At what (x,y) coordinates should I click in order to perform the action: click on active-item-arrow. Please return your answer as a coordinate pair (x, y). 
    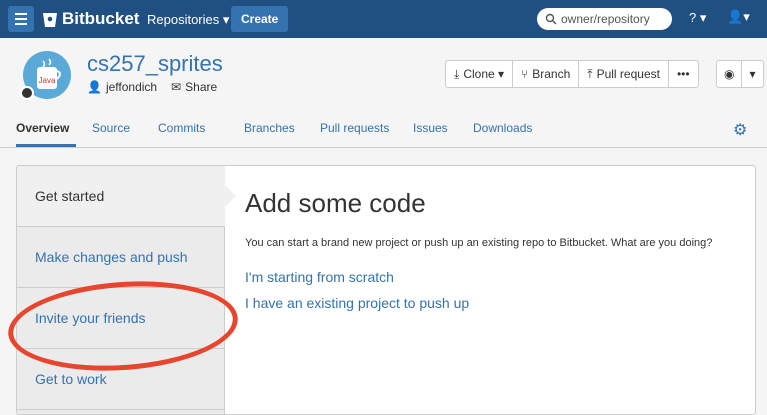
    Looking at the image, I should click on (230, 196).